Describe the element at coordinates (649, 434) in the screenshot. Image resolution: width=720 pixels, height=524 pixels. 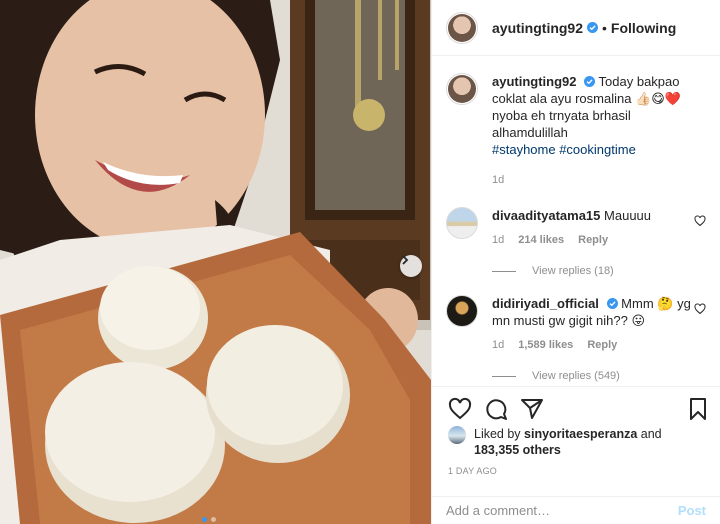
I see `liked-by-and: and` at that location.